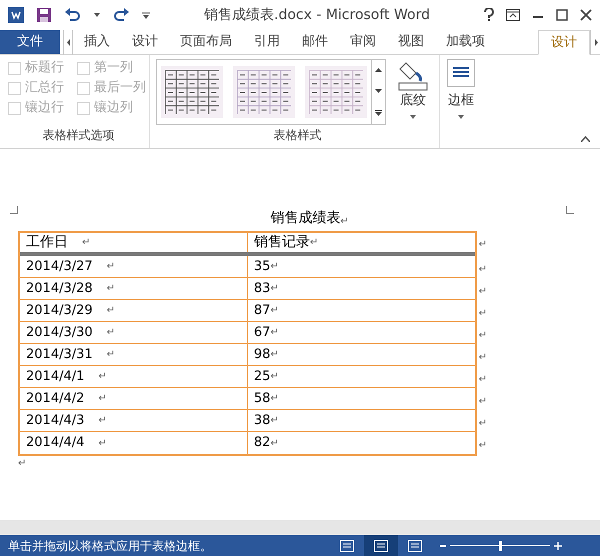 This screenshot has width=600, height=556. I want to click on table-cell: 2014/3/28 ↵, so click(134, 288).